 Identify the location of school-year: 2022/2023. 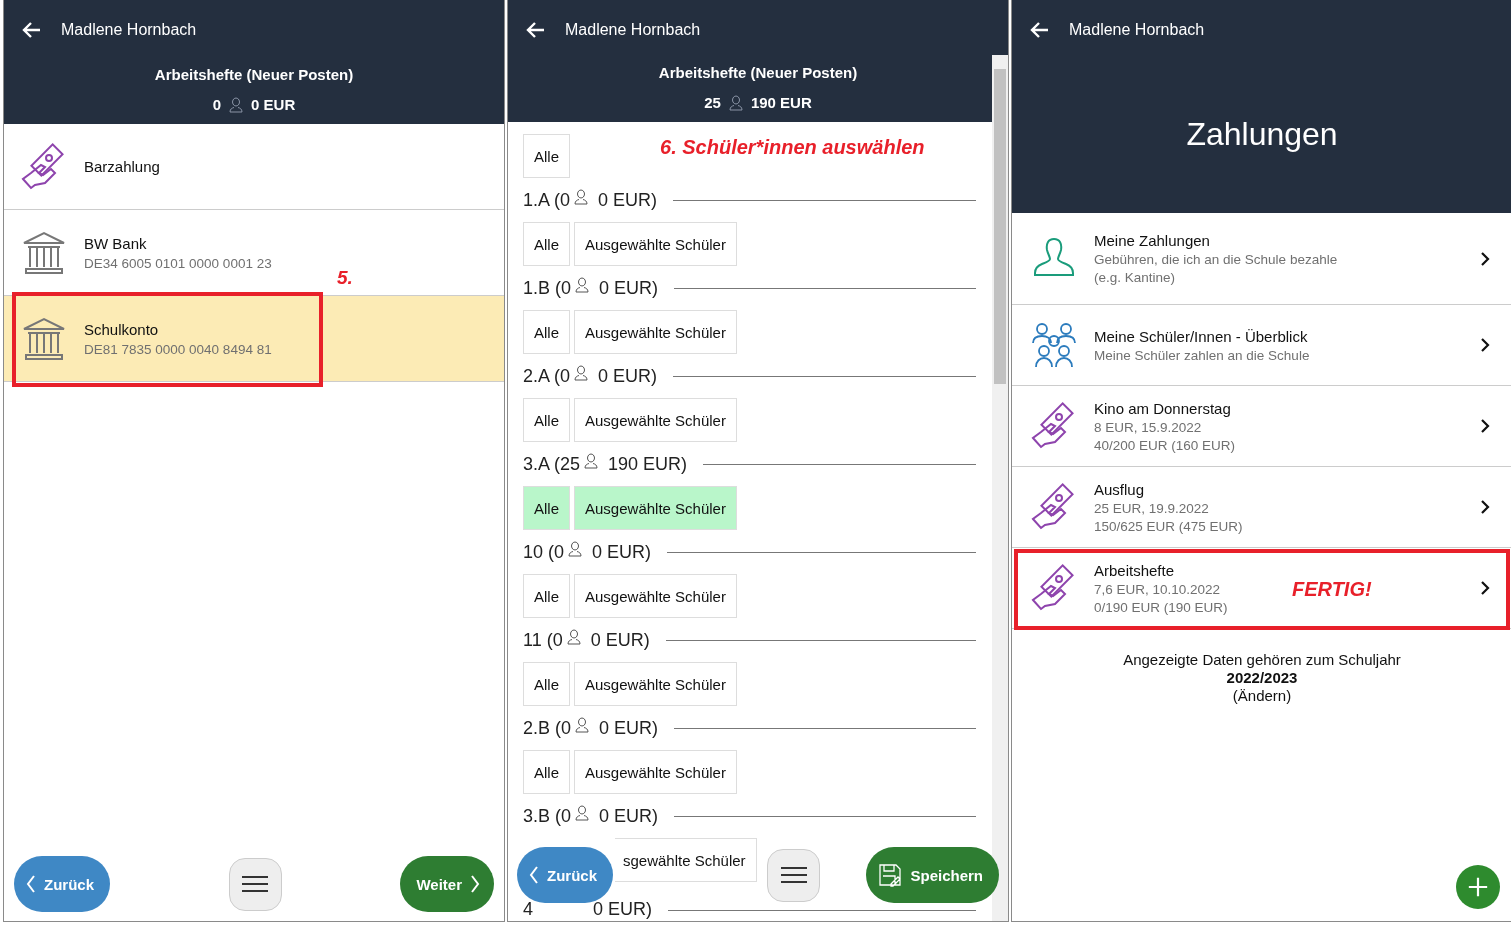
(1262, 677).